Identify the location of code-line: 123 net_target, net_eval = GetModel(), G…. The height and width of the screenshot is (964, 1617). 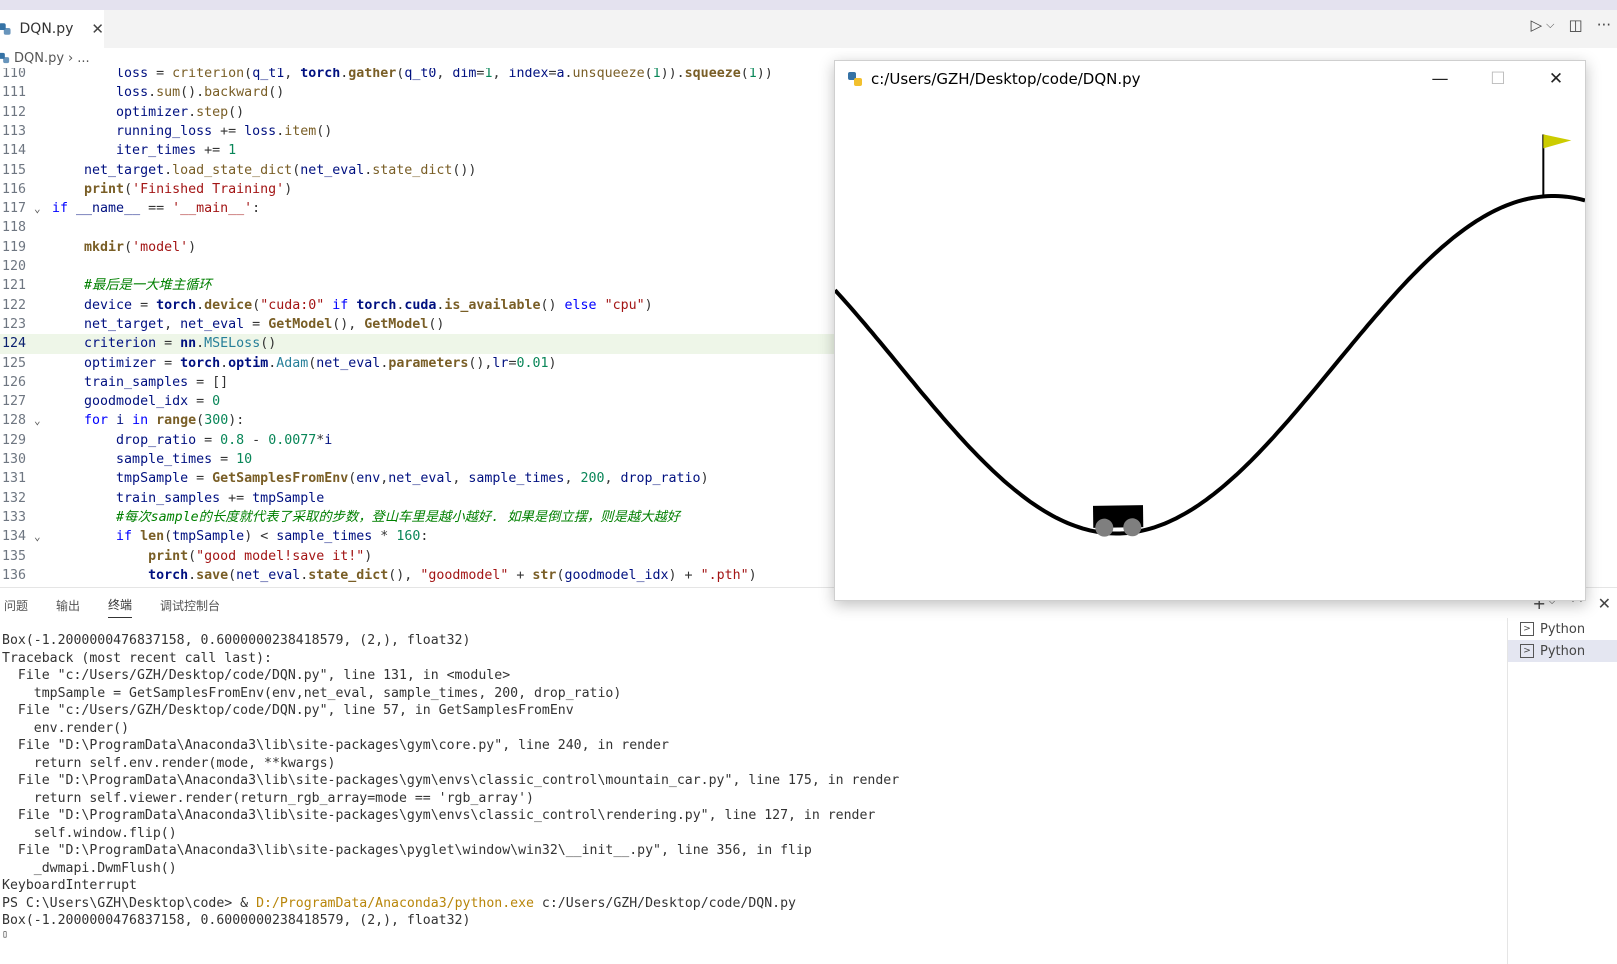
(420, 325).